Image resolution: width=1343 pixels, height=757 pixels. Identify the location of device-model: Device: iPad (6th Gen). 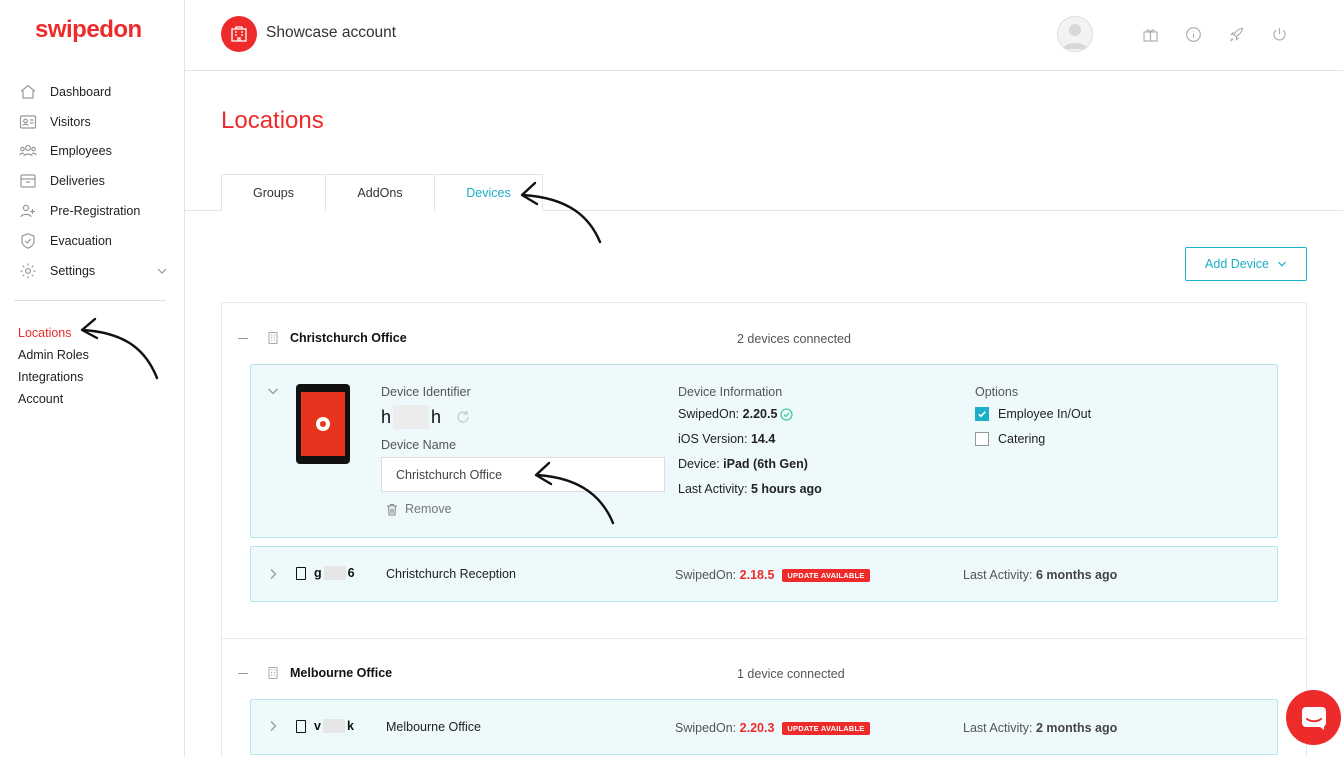
(743, 464).